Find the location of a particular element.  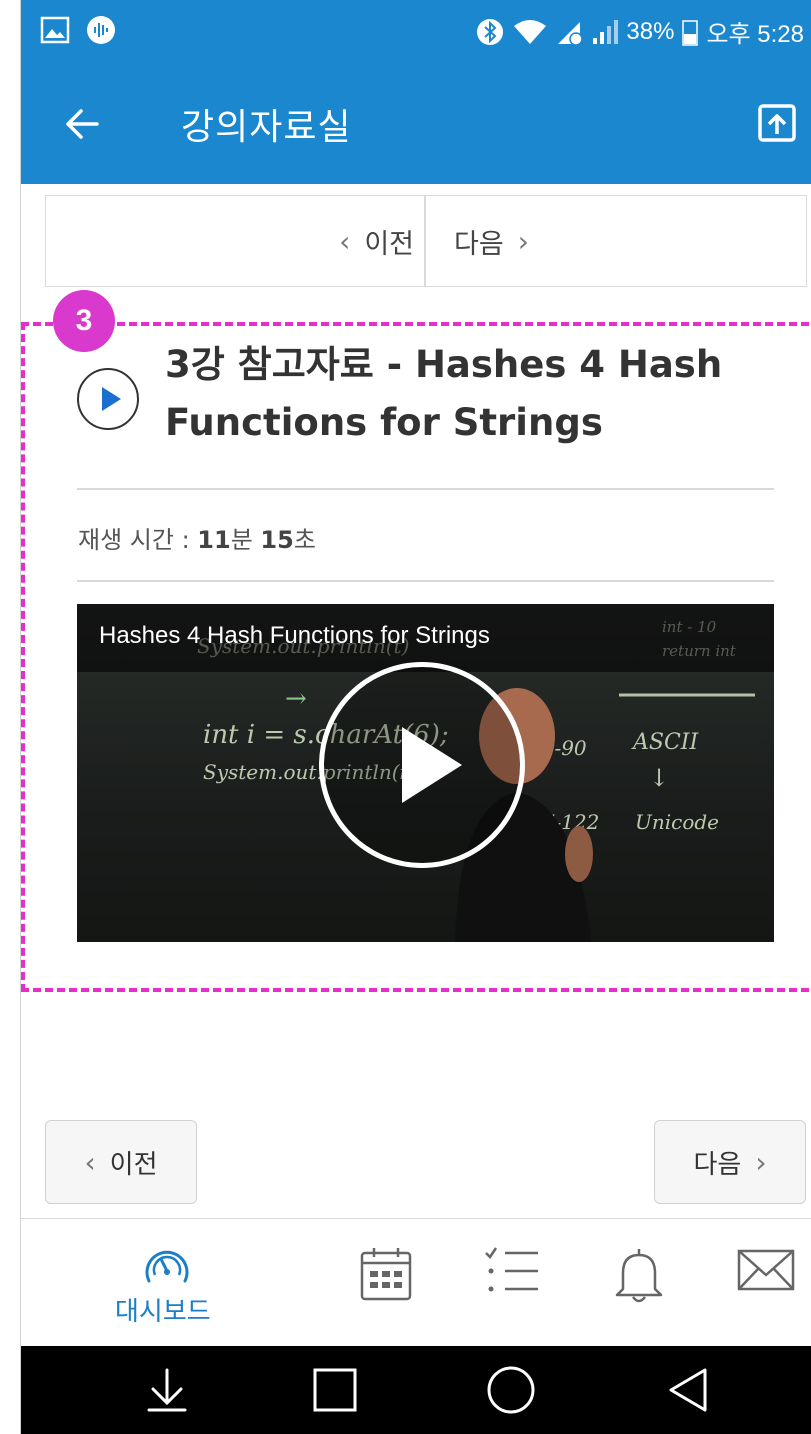

system-nav-bar is located at coordinates (416, 1390).